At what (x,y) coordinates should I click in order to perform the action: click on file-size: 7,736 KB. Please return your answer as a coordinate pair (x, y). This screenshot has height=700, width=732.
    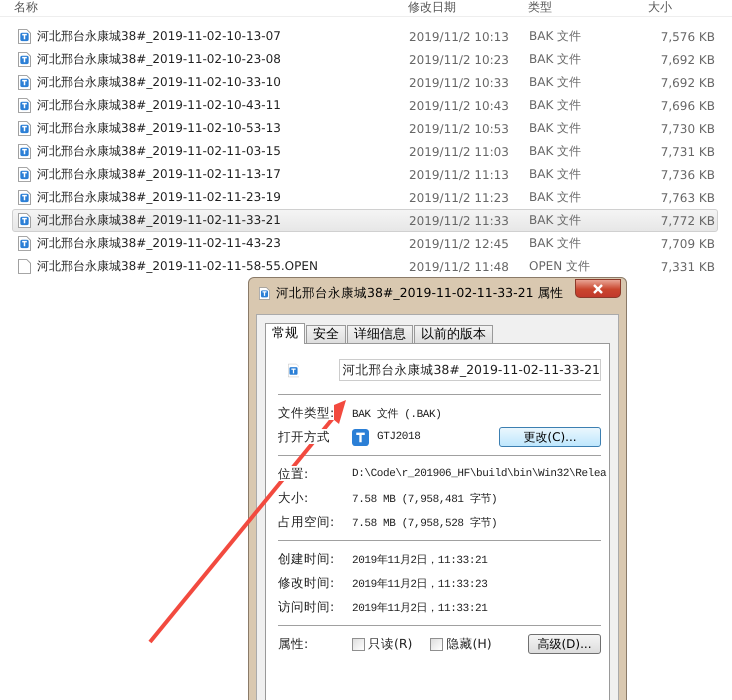
    Looking at the image, I should click on (688, 175).